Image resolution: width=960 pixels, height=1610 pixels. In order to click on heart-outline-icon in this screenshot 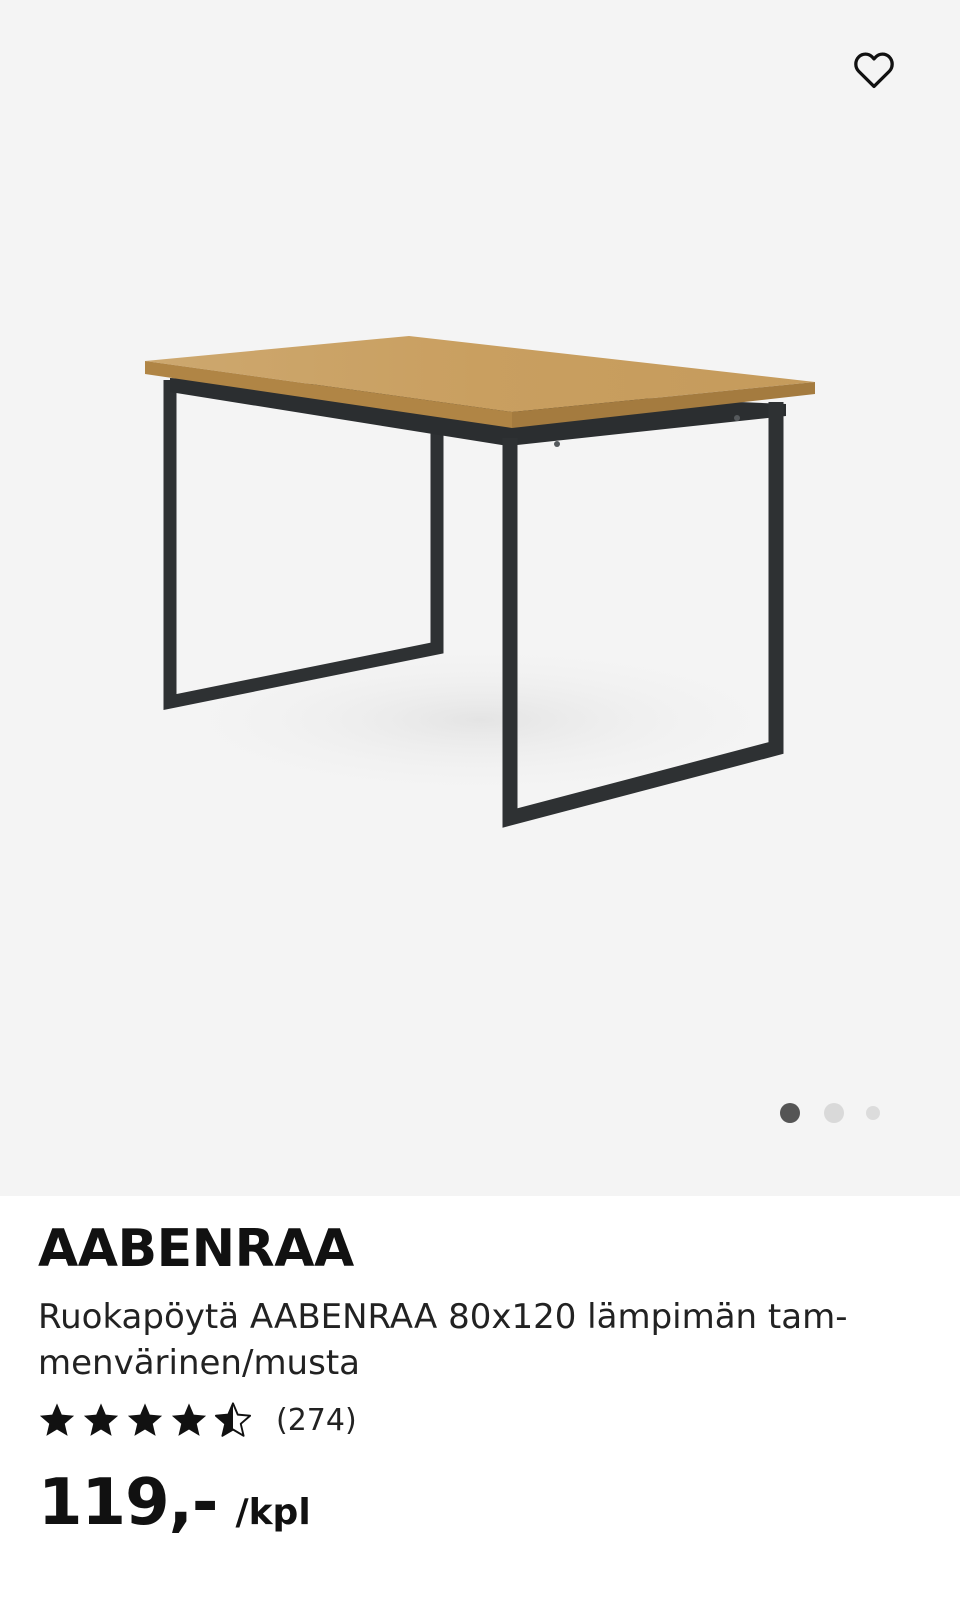, I will do `click(874, 70)`.